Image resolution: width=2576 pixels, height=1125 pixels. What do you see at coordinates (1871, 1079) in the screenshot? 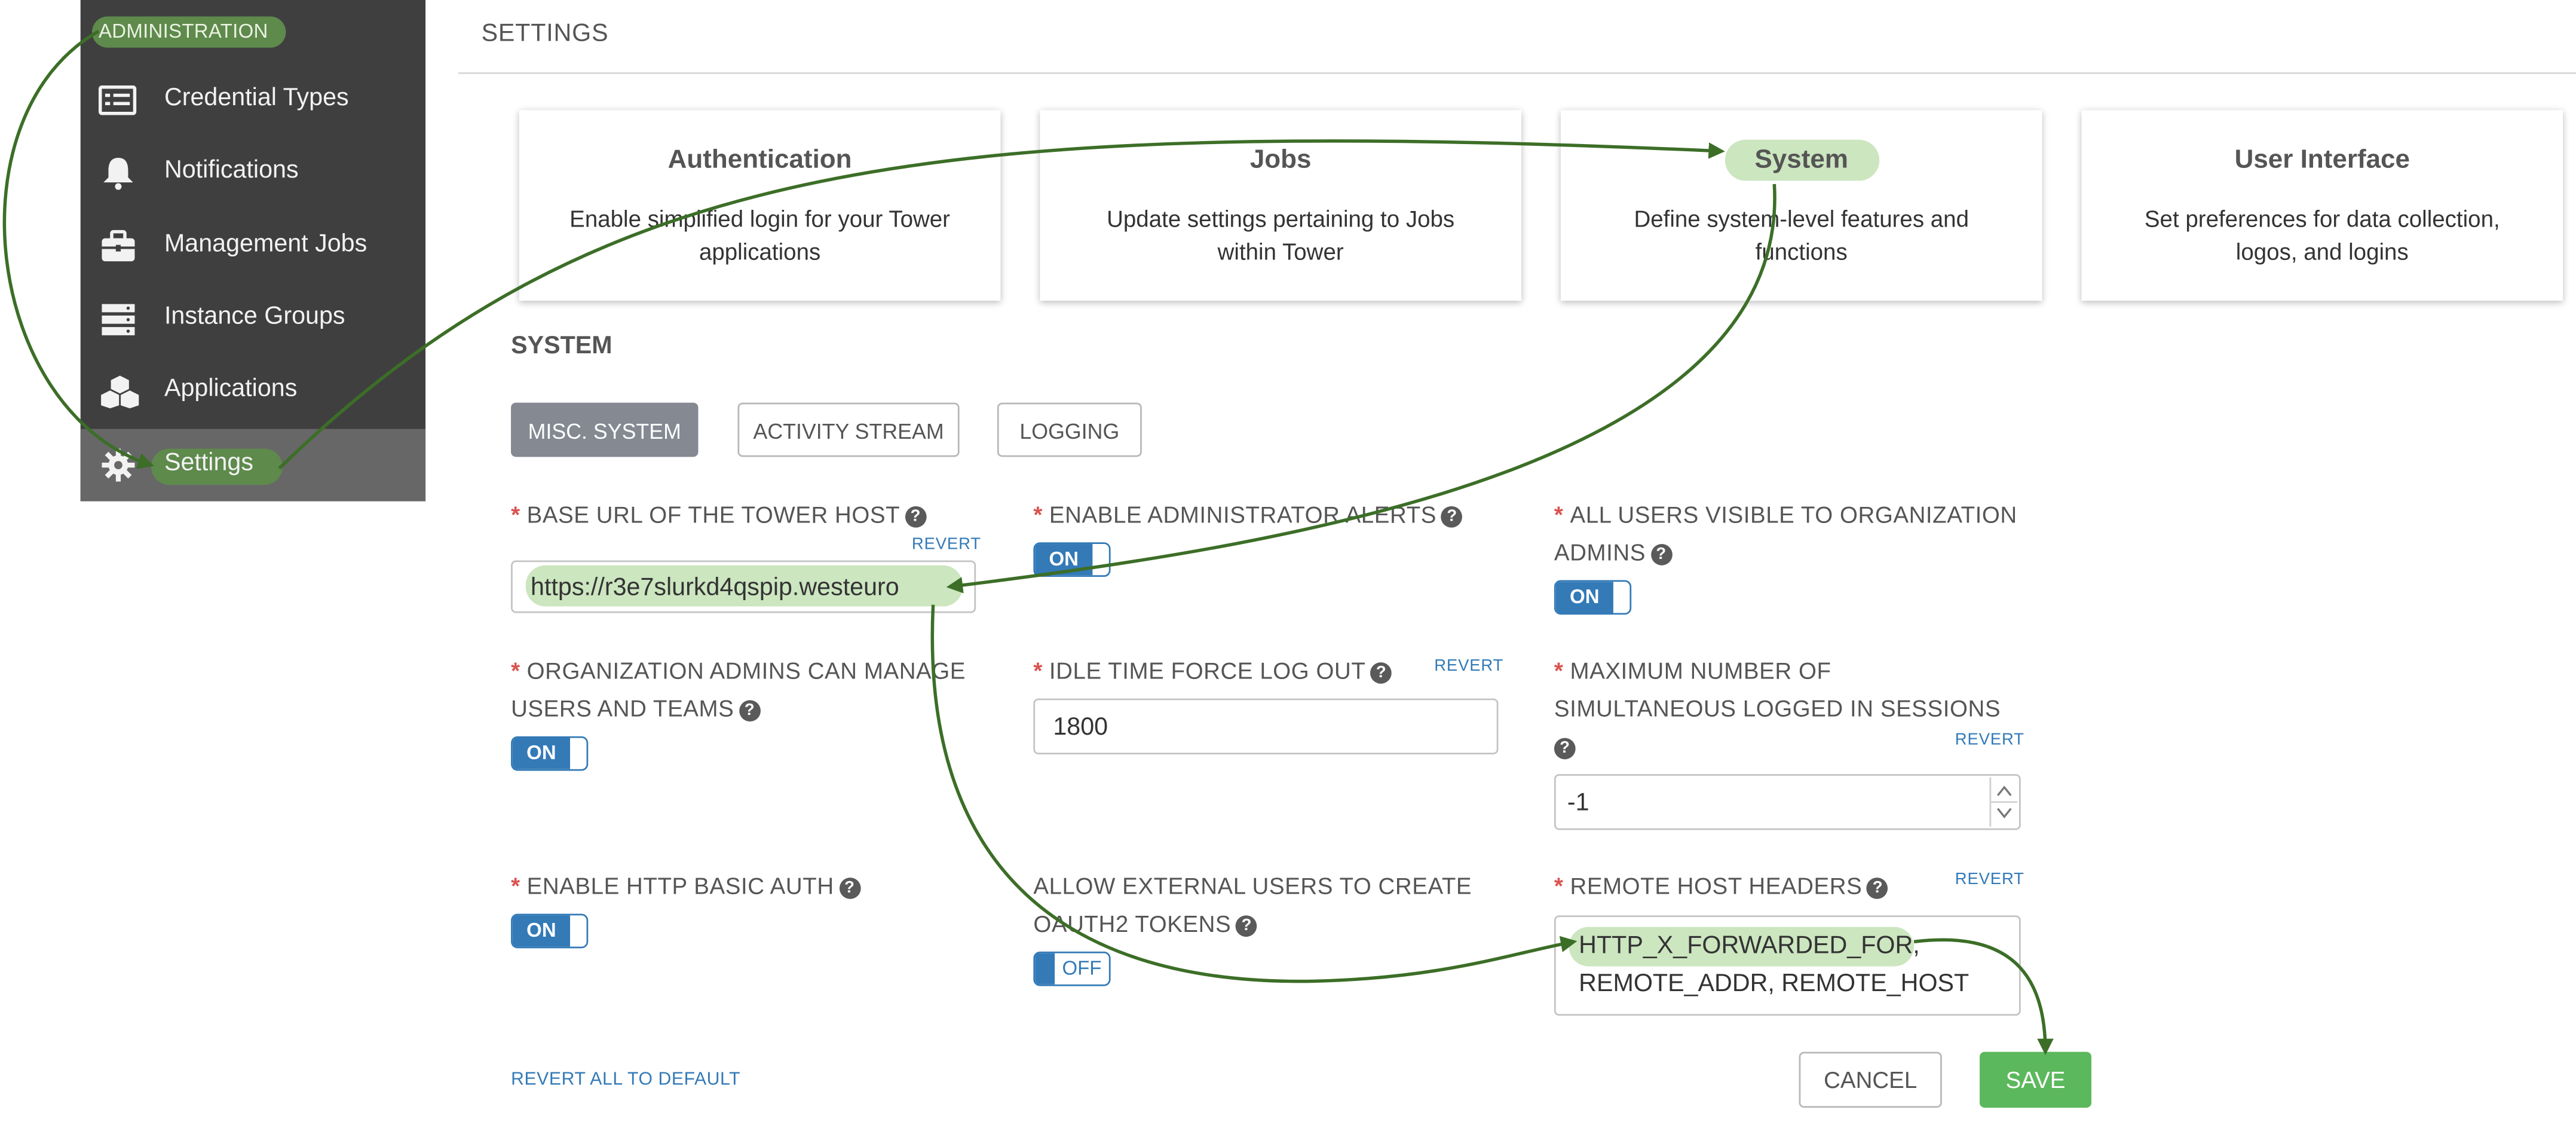
I see `cancel-button: CANCEL` at bounding box center [1871, 1079].